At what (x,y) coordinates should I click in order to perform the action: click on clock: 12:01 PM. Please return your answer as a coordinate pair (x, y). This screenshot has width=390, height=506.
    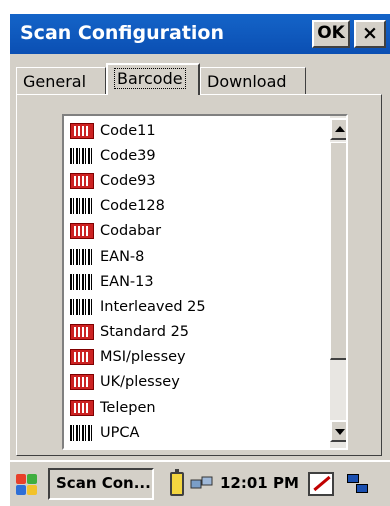
    Looking at the image, I should click on (259, 483).